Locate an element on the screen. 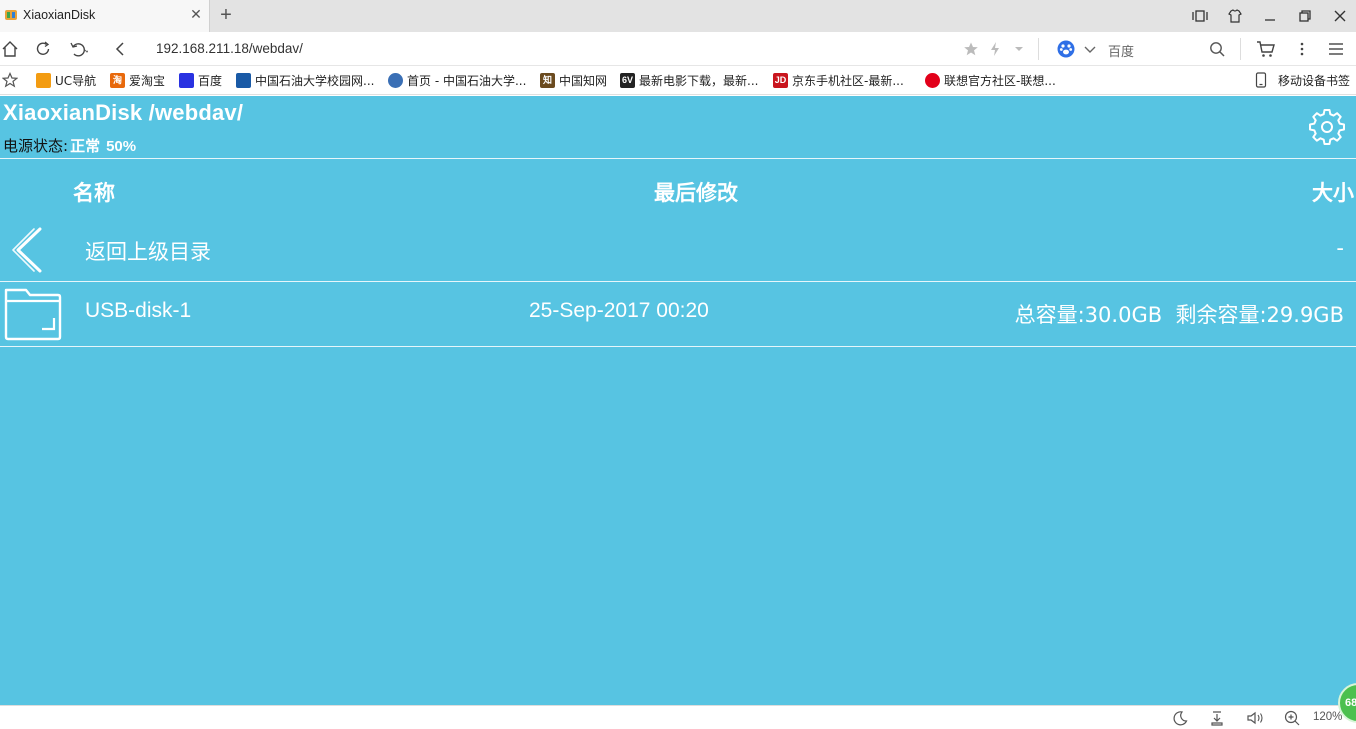  bookmark-item: 淘爱淘宝 is located at coordinates (137, 80).